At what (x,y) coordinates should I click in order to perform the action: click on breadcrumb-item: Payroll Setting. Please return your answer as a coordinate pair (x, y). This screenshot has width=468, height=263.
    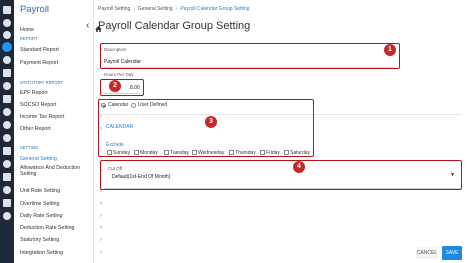
    Looking at the image, I should click on (114, 9).